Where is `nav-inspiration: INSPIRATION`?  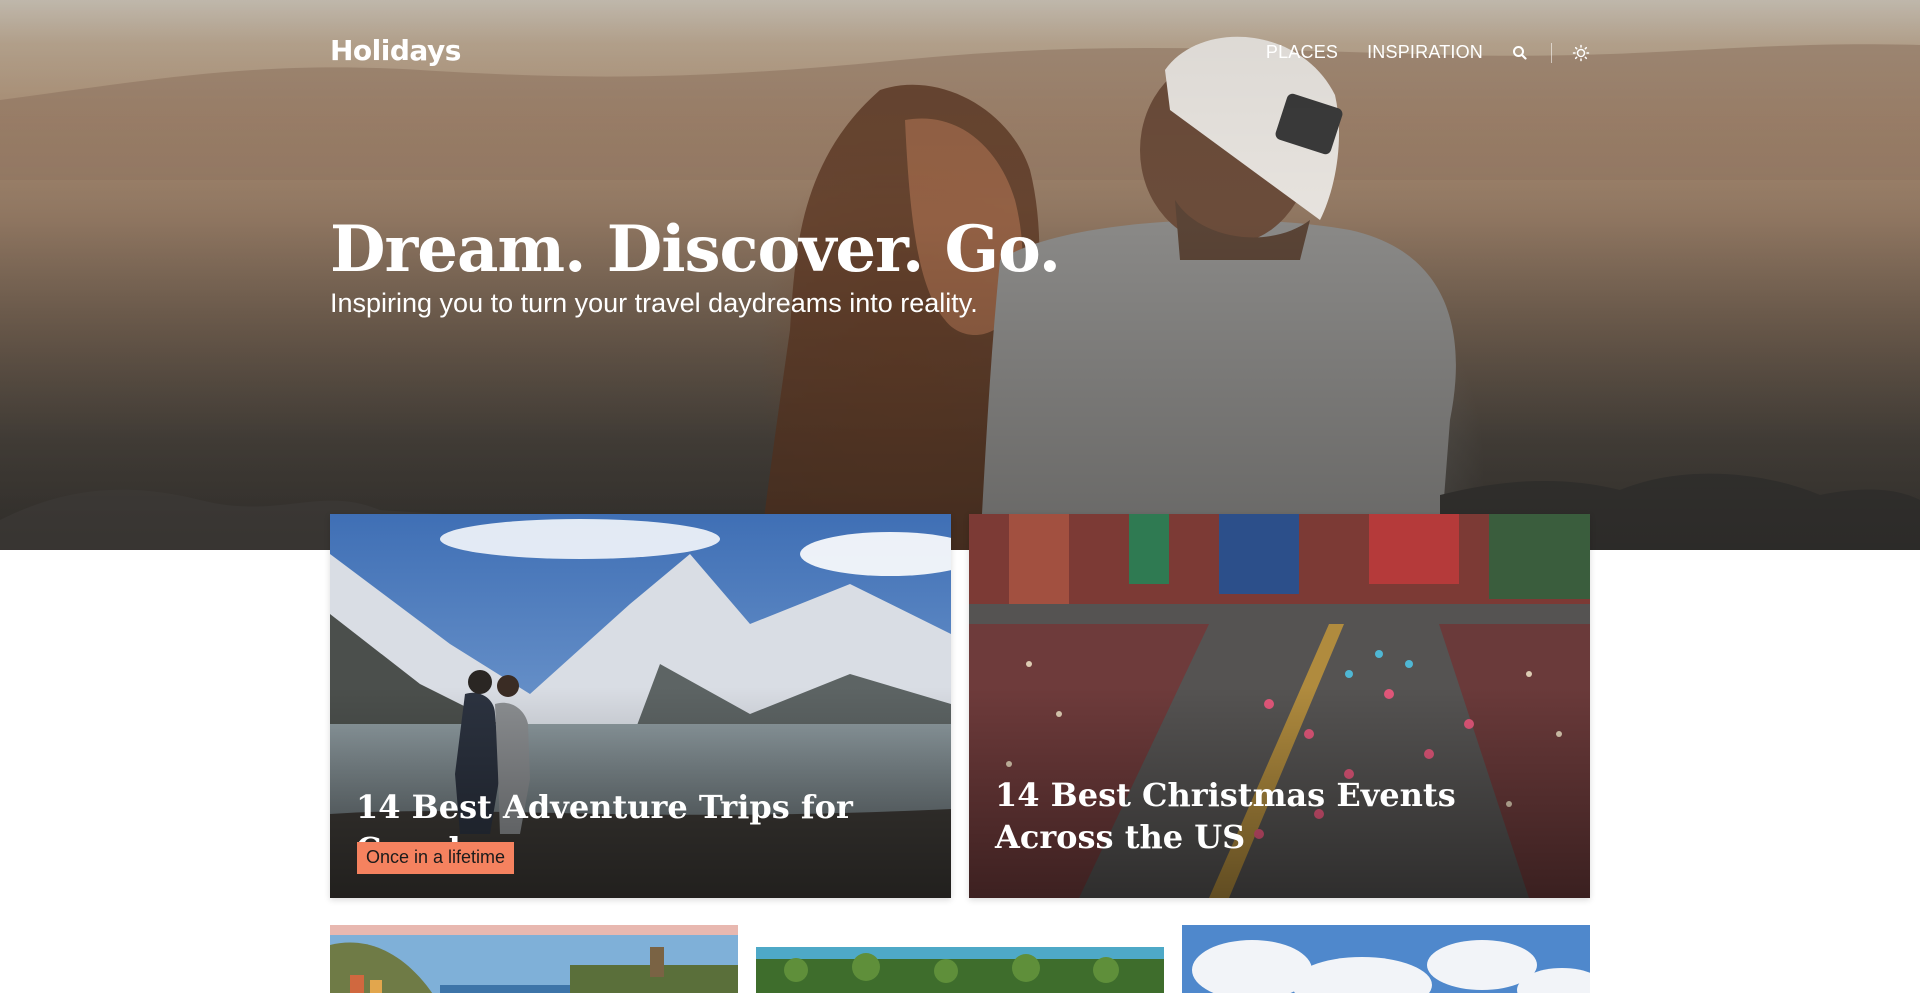
nav-inspiration: INSPIRATION is located at coordinates (1425, 52).